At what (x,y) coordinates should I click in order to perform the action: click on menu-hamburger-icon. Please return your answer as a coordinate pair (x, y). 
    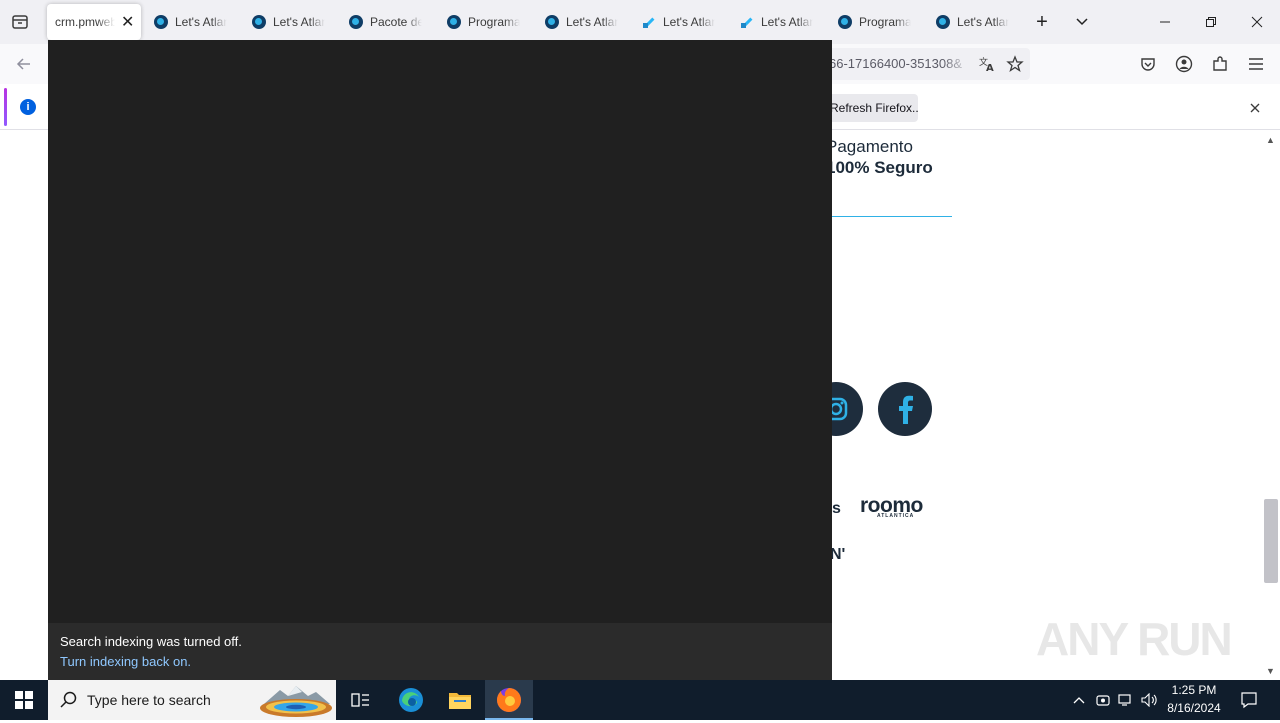
    Looking at the image, I should click on (1256, 64).